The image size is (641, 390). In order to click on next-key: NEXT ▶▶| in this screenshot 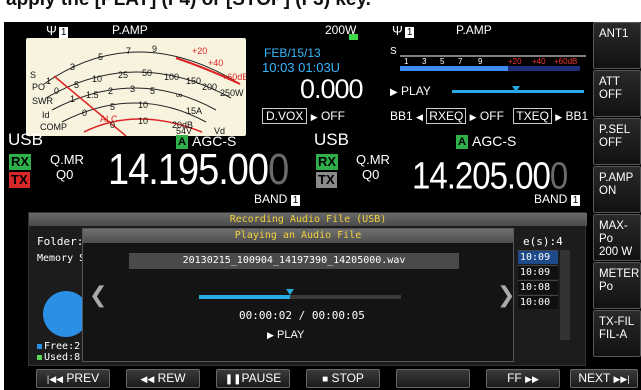, I will do `click(604, 378)`.